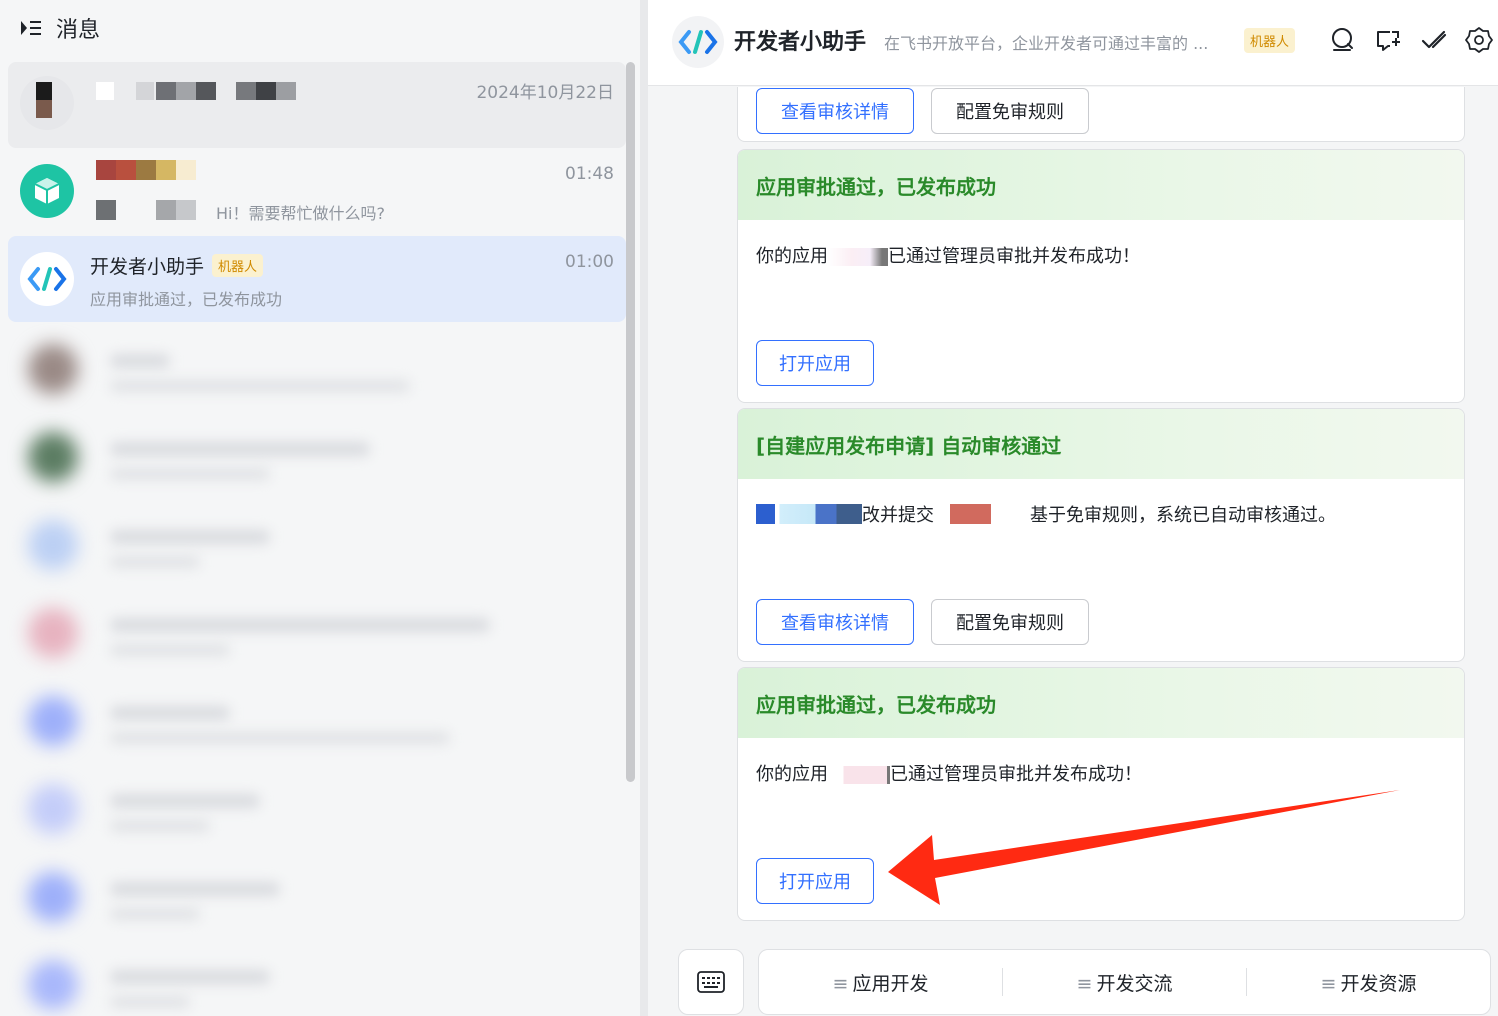 Image resolution: width=1498 pixels, height=1016 pixels. I want to click on check-icon, so click(1434, 40).